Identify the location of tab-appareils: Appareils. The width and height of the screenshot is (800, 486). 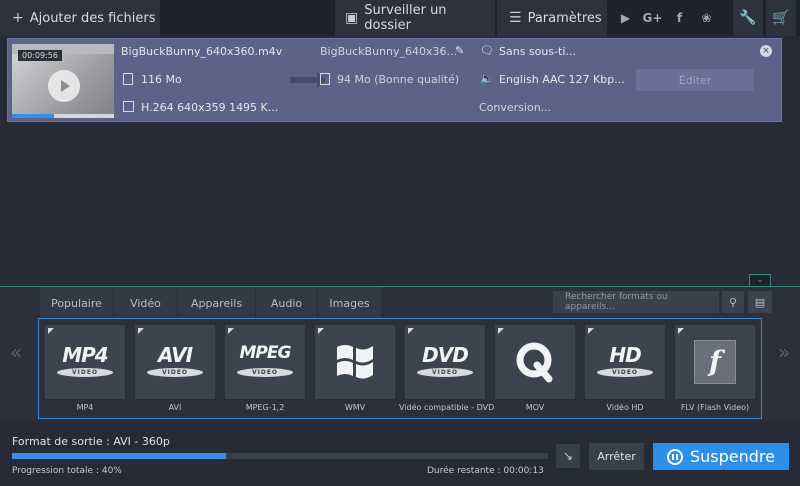
(217, 303).